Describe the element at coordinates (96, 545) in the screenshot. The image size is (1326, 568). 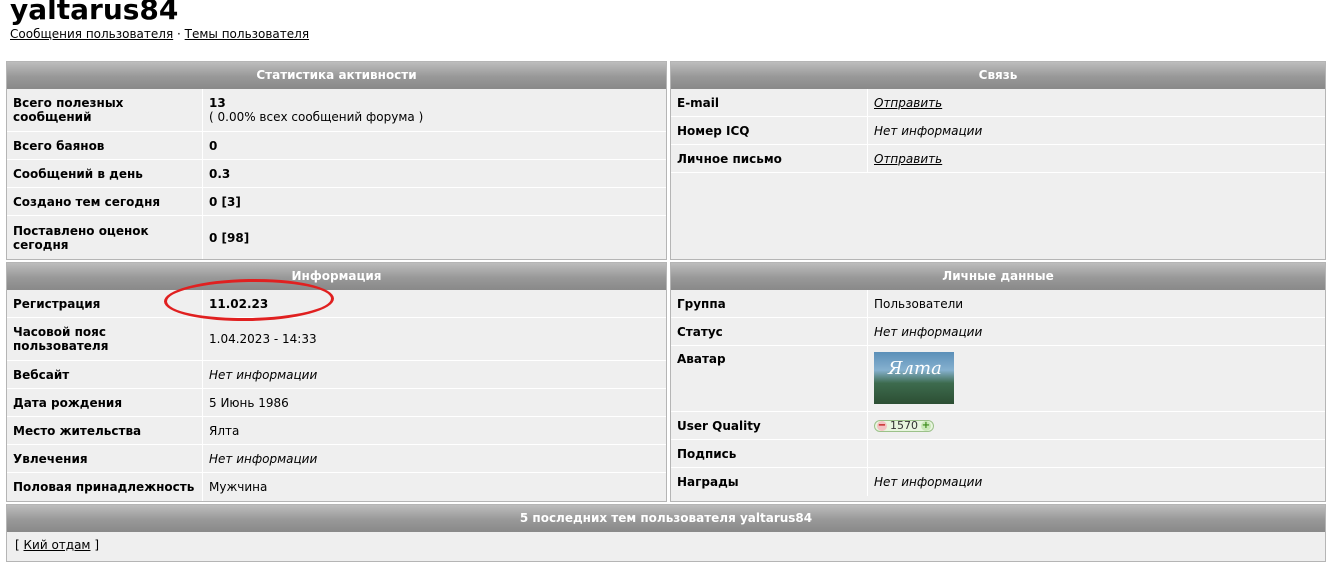
I see `bracket-close: ]` at that location.